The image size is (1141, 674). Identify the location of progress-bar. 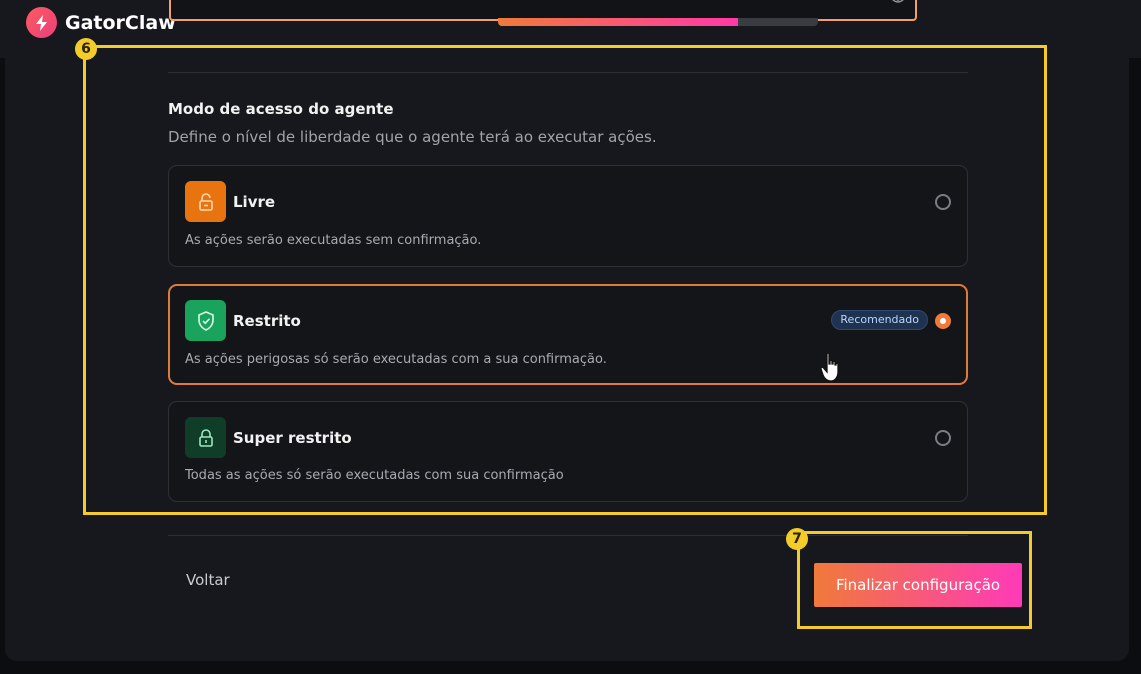
(658, 22).